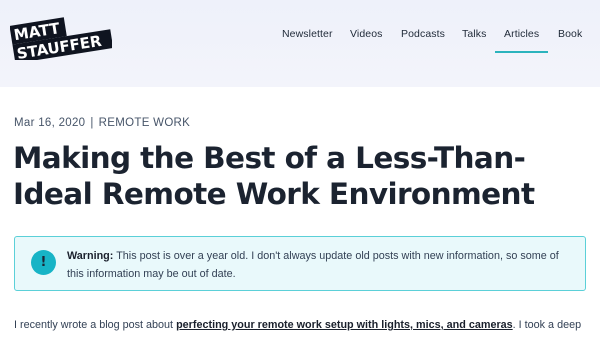  Describe the element at coordinates (50, 123) in the screenshot. I see `post-date: Mar 16, 2020` at that location.